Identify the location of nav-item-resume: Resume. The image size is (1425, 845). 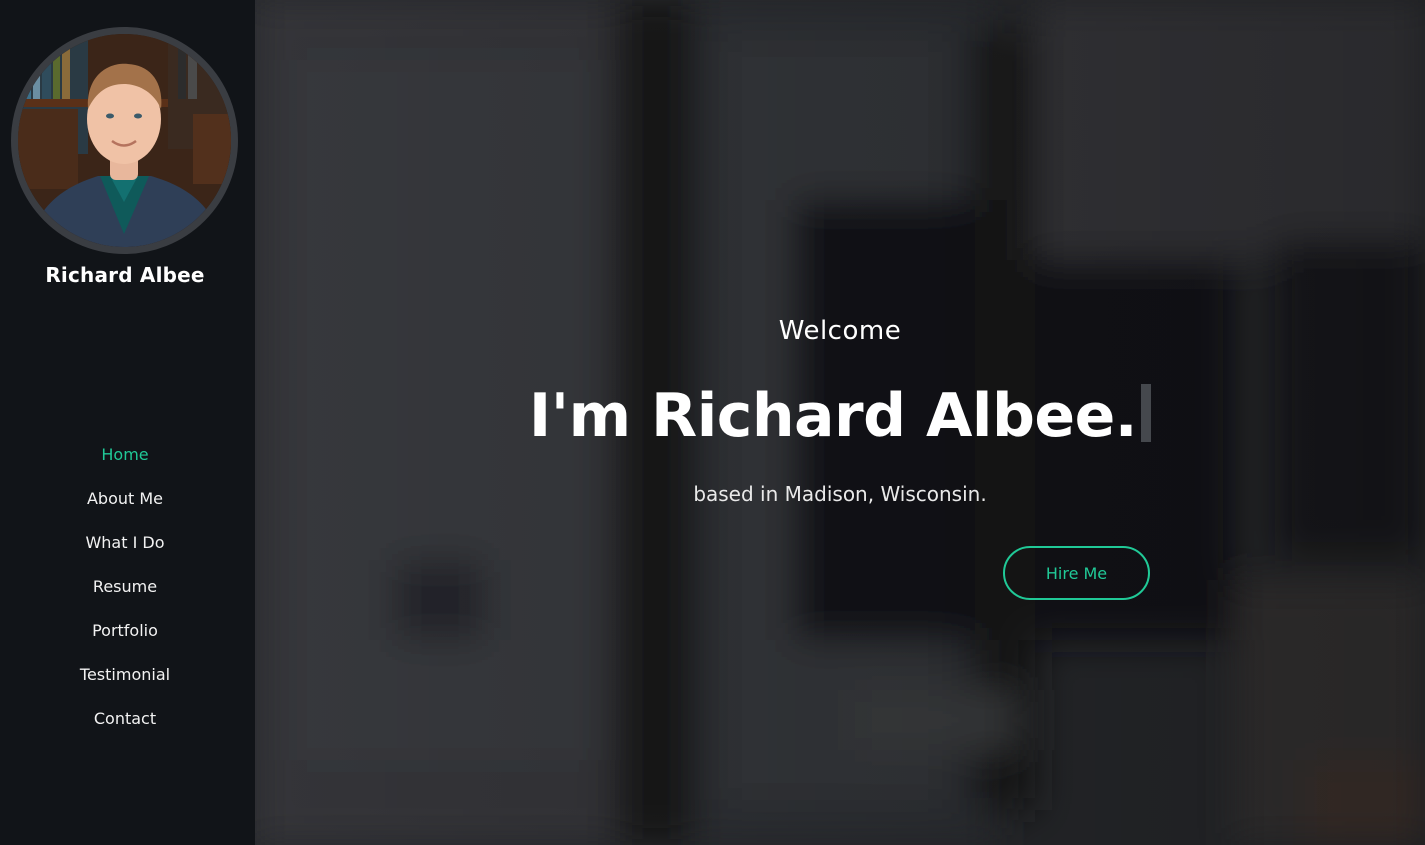
(125, 594).